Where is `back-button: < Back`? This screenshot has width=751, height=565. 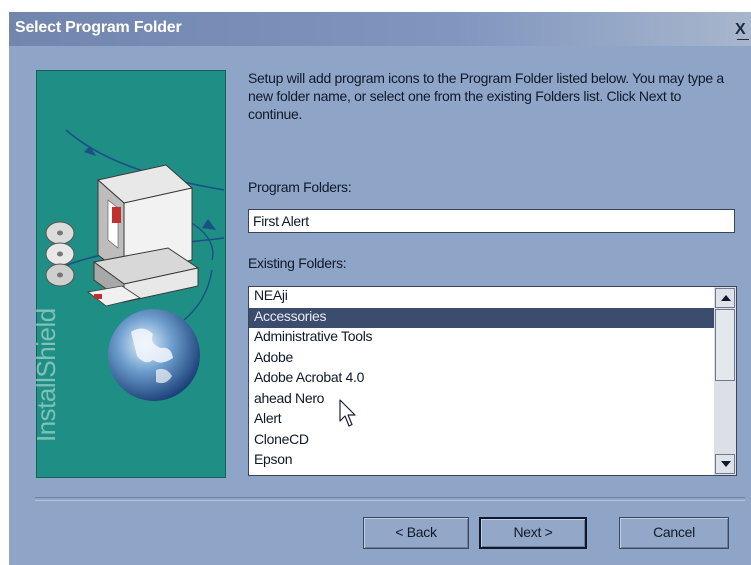
back-button: < Back is located at coordinates (416, 533).